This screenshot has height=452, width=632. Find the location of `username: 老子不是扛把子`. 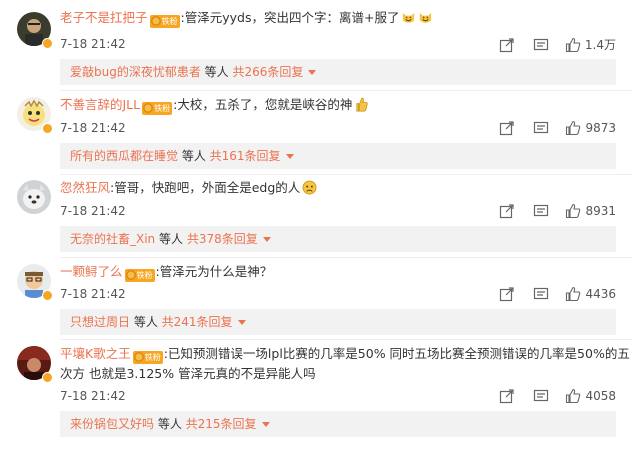

username: 老子不是扛把子 is located at coordinates (104, 17).